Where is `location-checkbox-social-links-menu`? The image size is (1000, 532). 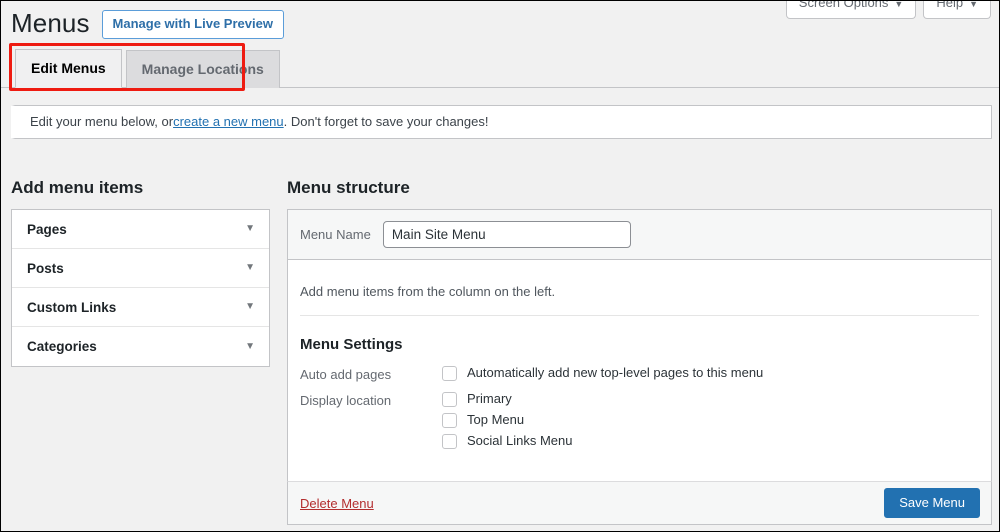
location-checkbox-social-links-menu is located at coordinates (449, 441).